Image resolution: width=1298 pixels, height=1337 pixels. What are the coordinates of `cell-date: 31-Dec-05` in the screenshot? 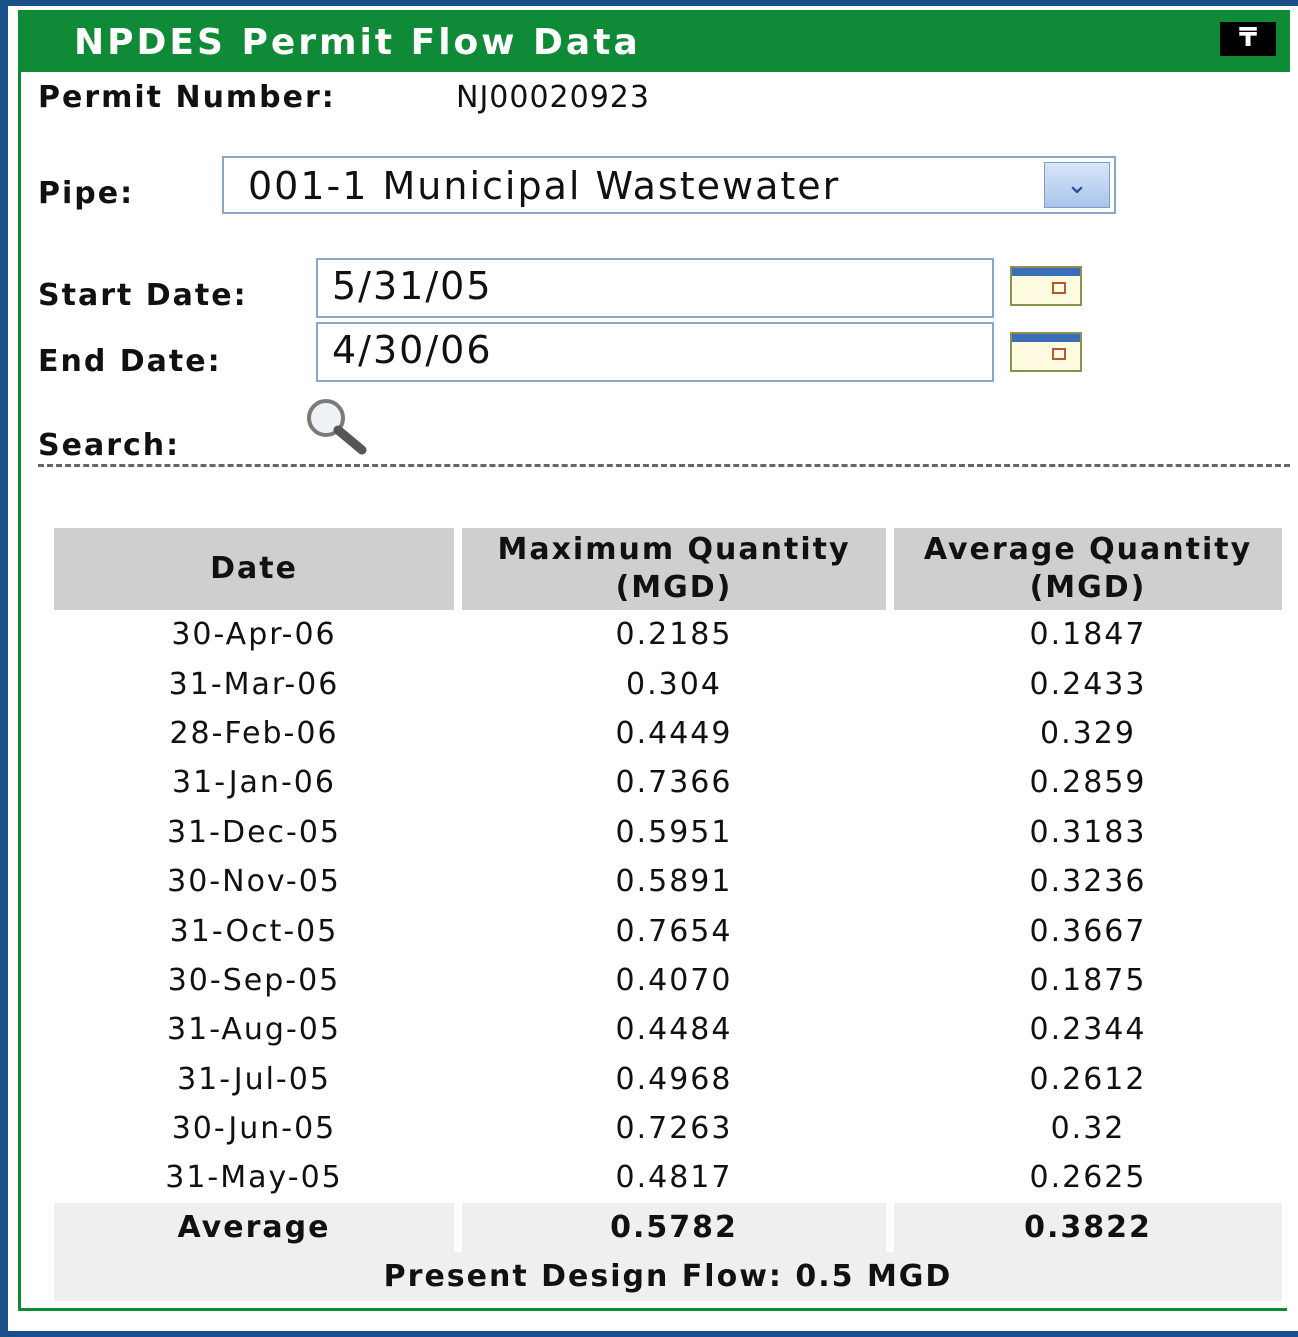 It's located at (254, 832).